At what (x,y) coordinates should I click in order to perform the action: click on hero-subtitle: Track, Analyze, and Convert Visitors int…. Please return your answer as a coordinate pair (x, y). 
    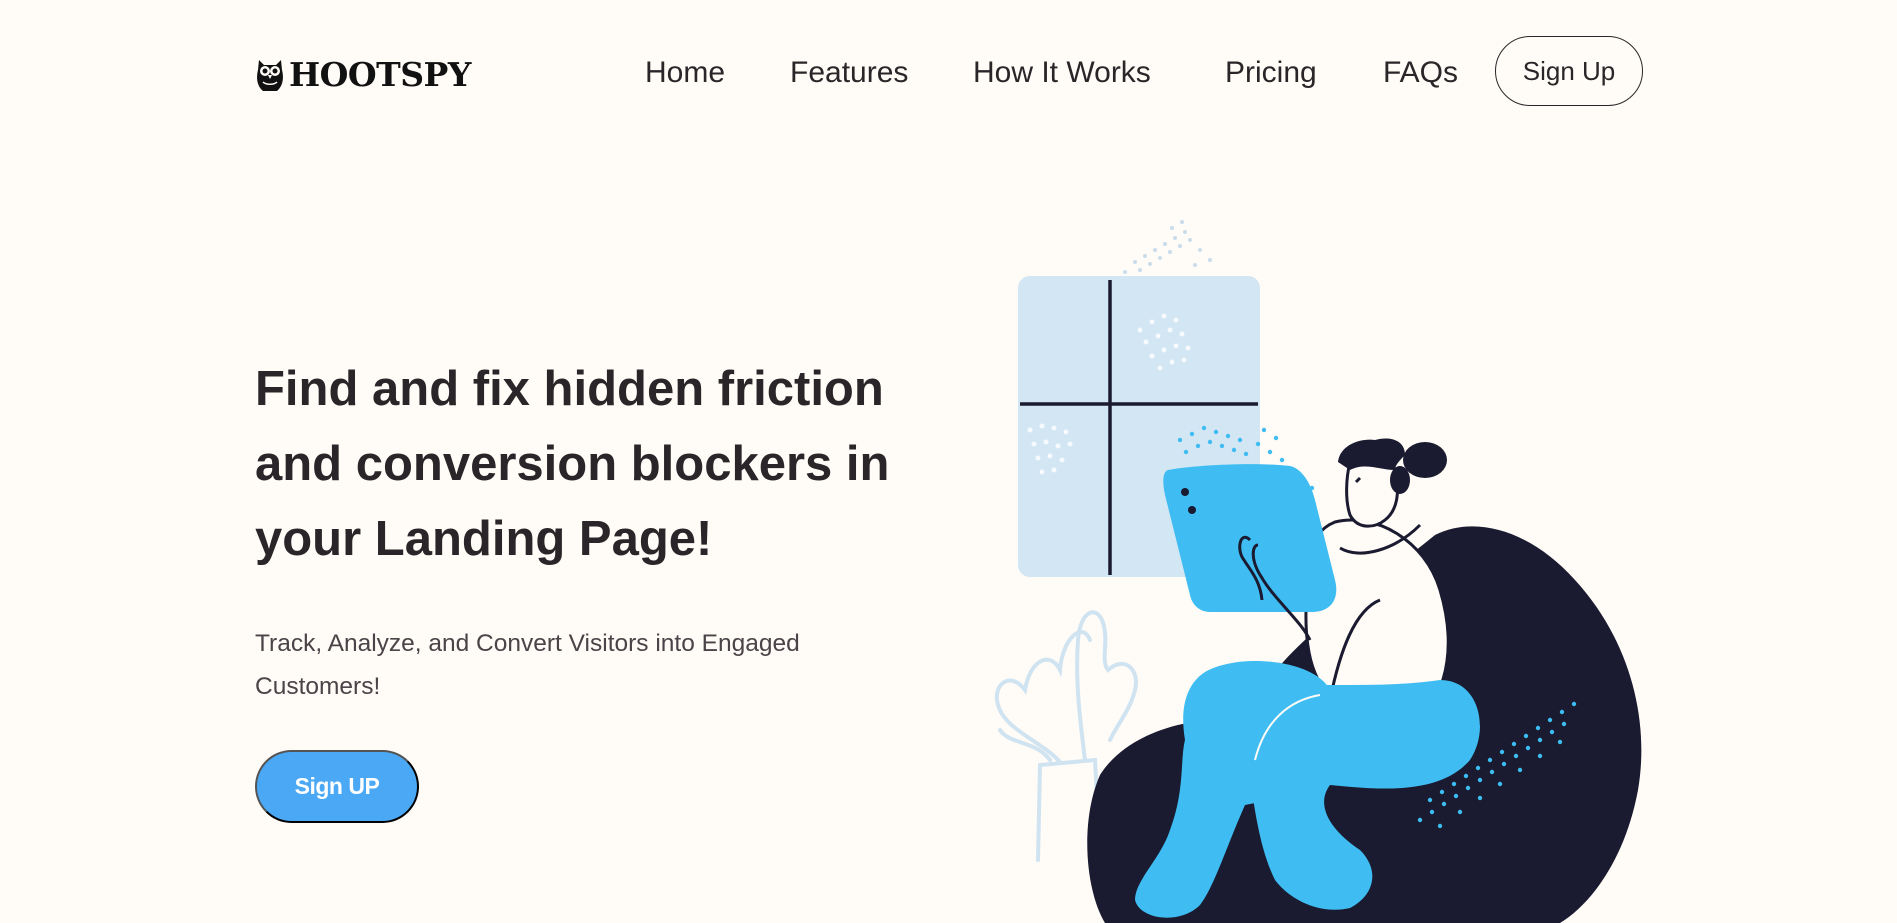
    Looking at the image, I should click on (555, 665).